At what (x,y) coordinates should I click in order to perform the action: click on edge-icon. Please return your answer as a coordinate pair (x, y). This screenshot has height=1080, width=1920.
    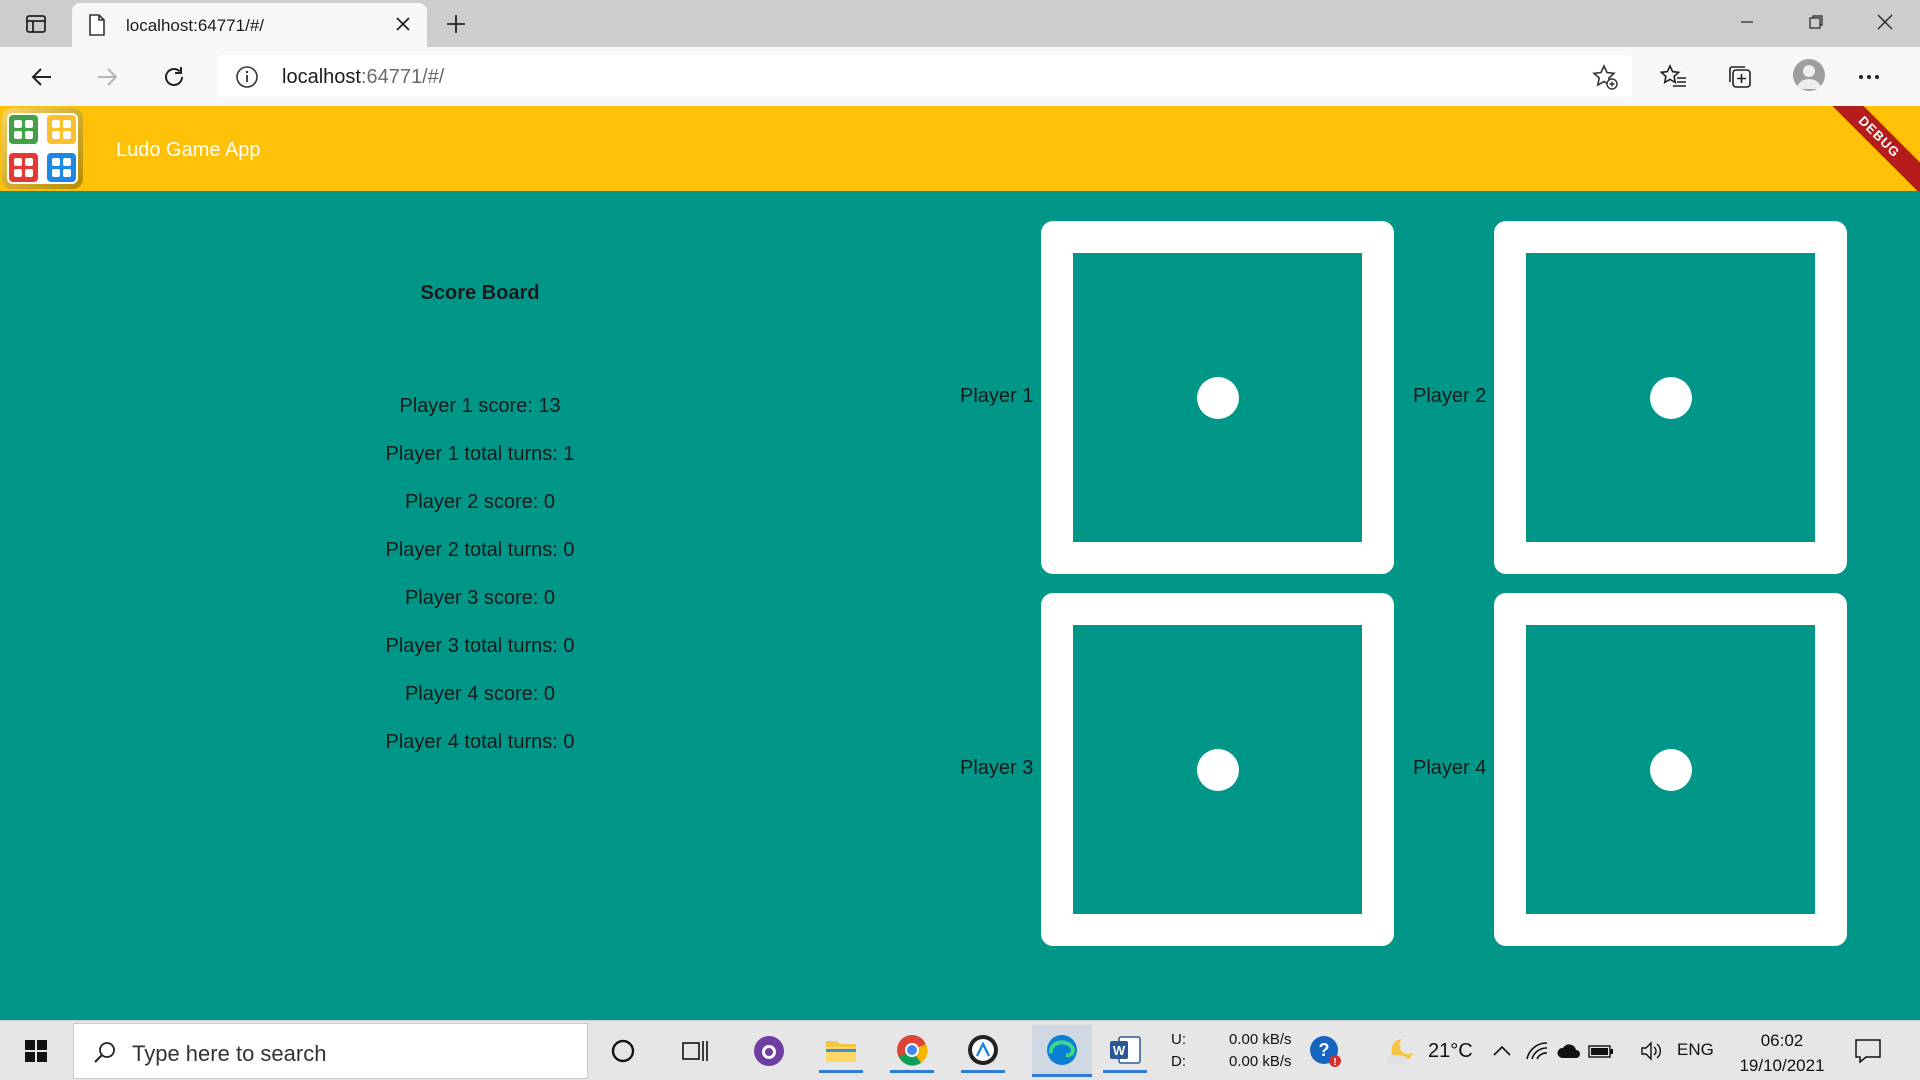
    Looking at the image, I should click on (1062, 1051).